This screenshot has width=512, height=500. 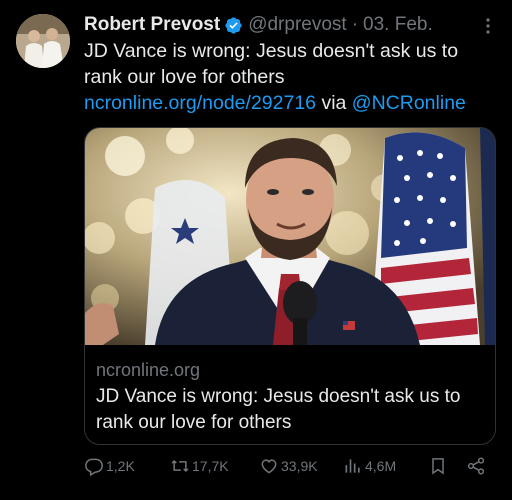 I want to click on bookmark-icon, so click(x=438, y=466).